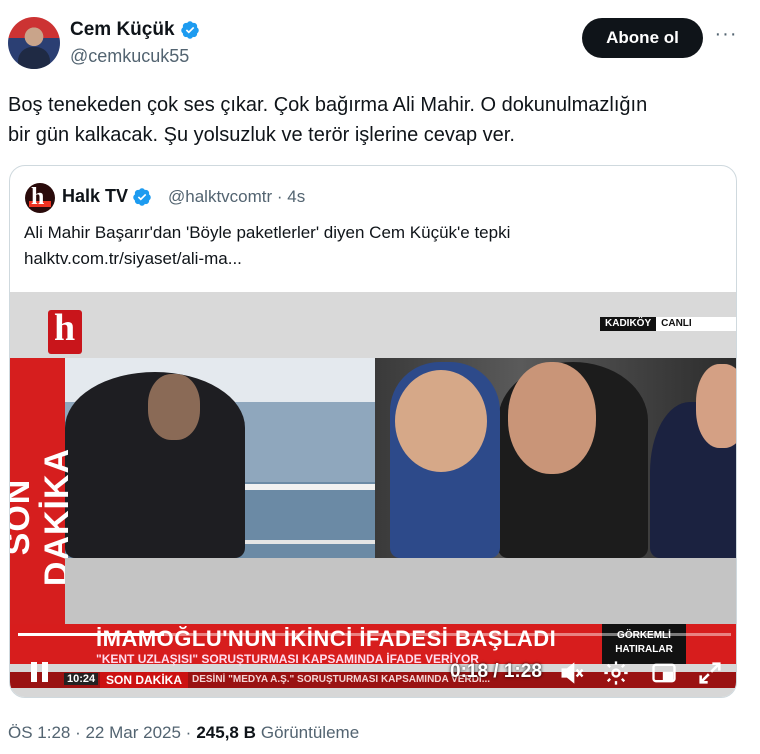 The image size is (760, 754). Describe the element at coordinates (220, 196) in the screenshot. I see `quoted-handle: @halktvcomtr` at that location.